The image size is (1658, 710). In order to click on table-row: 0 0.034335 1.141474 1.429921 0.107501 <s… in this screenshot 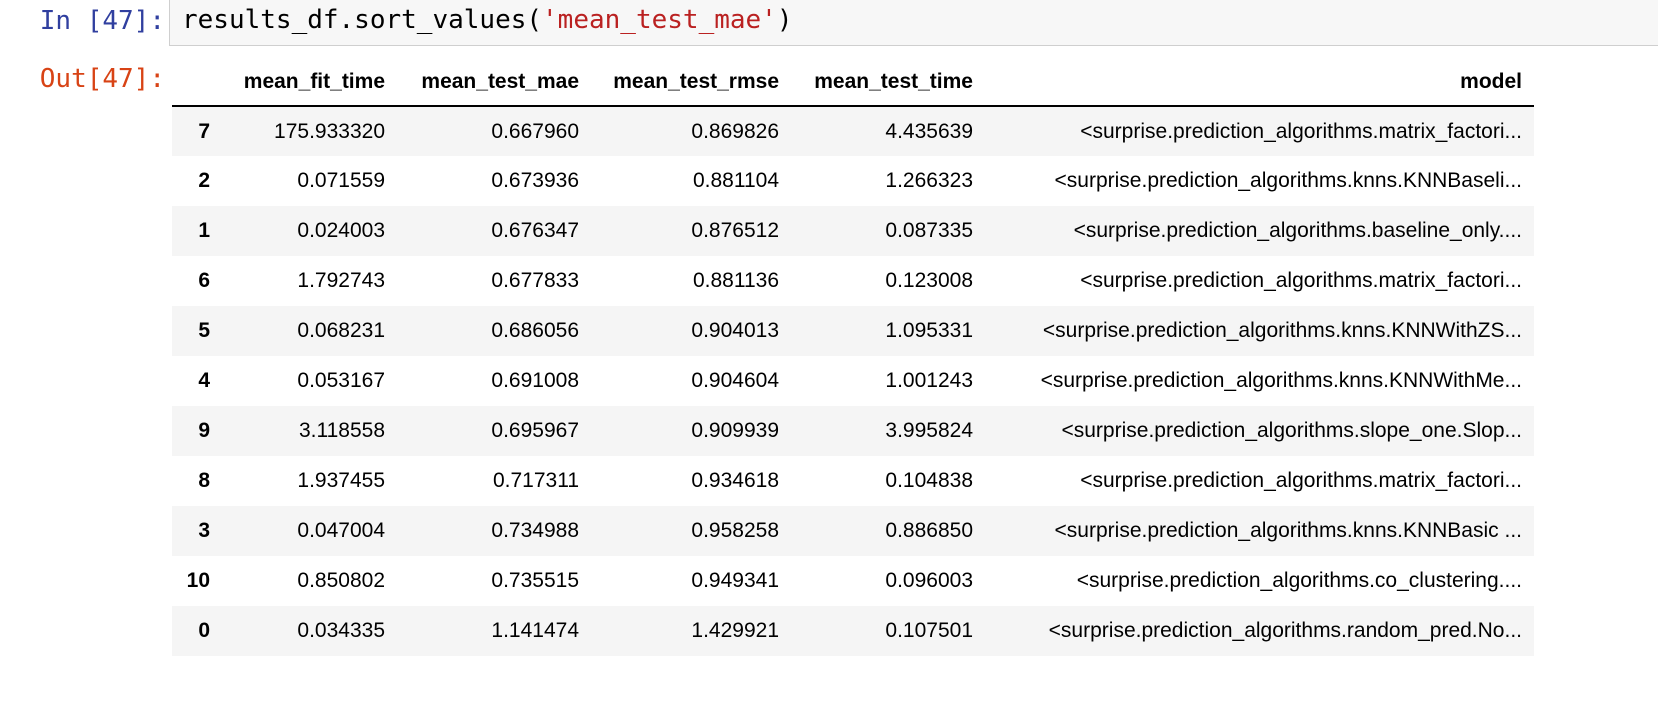, I will do `click(853, 631)`.